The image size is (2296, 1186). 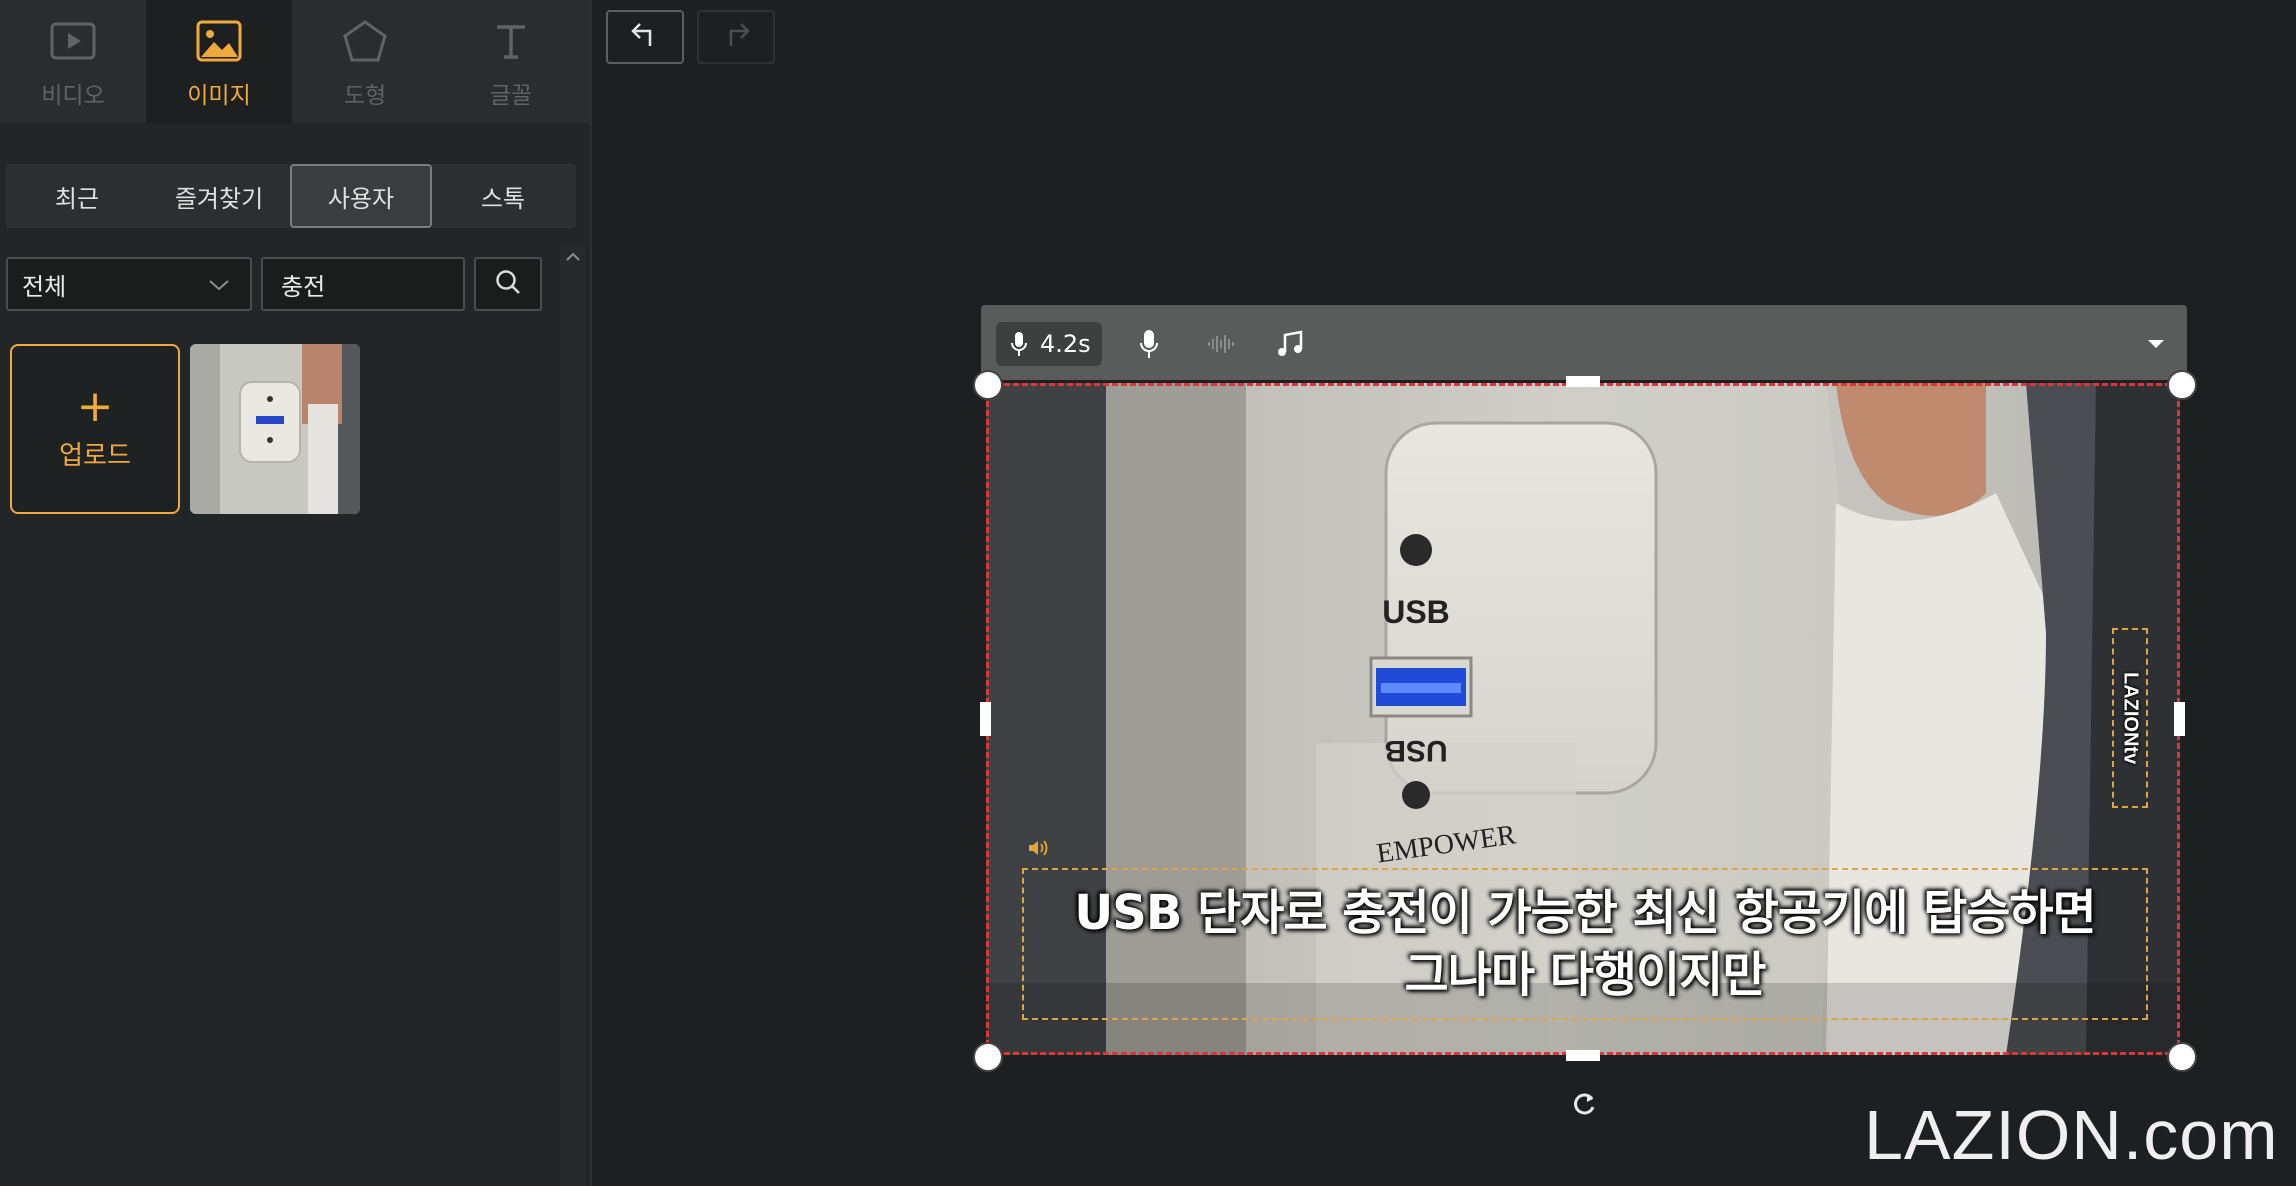 I want to click on caret-down-icon, so click(x=2156, y=344).